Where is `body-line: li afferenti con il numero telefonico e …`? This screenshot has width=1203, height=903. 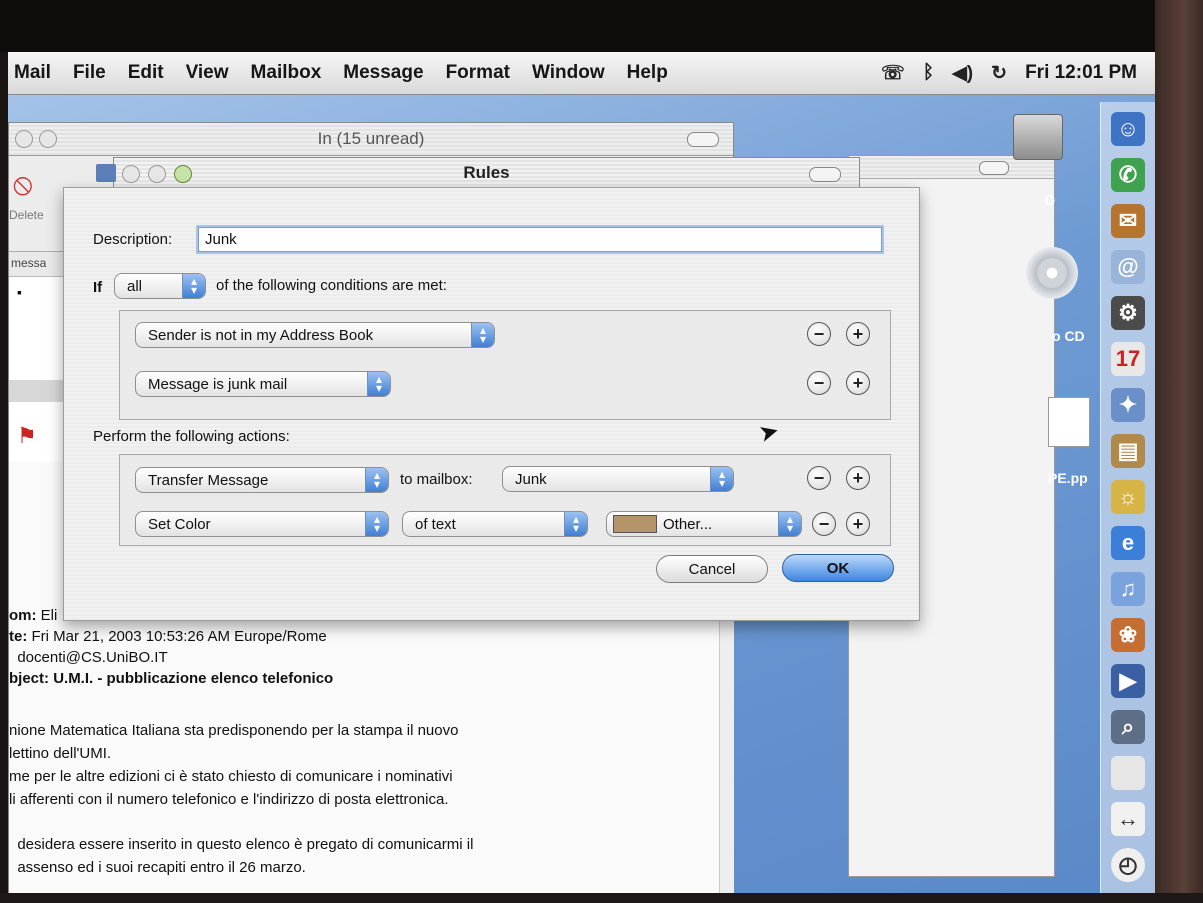
body-line: li afferenti con il numero telefonico e … is located at coordinates (229, 799).